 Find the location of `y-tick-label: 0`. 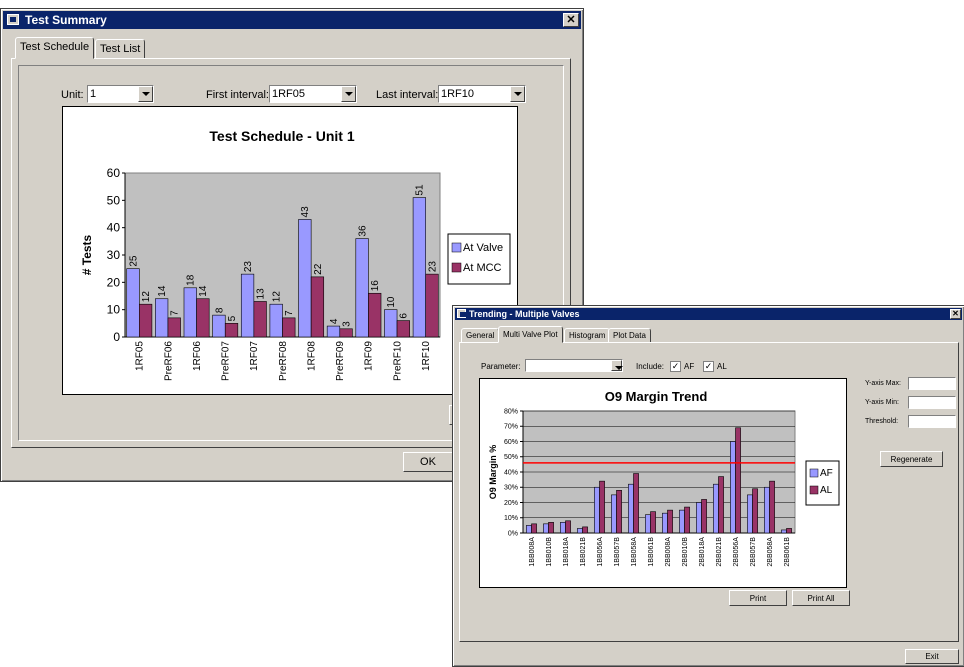

y-tick-label: 0 is located at coordinates (116, 337).